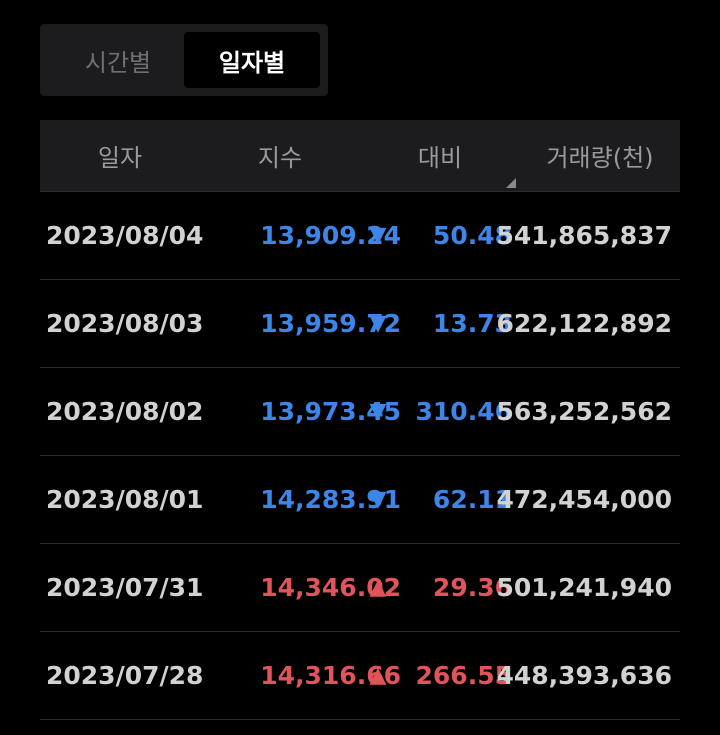 This screenshot has width=720, height=735. What do you see at coordinates (584, 587) in the screenshot?
I see `row-volume: 501,241,940` at bounding box center [584, 587].